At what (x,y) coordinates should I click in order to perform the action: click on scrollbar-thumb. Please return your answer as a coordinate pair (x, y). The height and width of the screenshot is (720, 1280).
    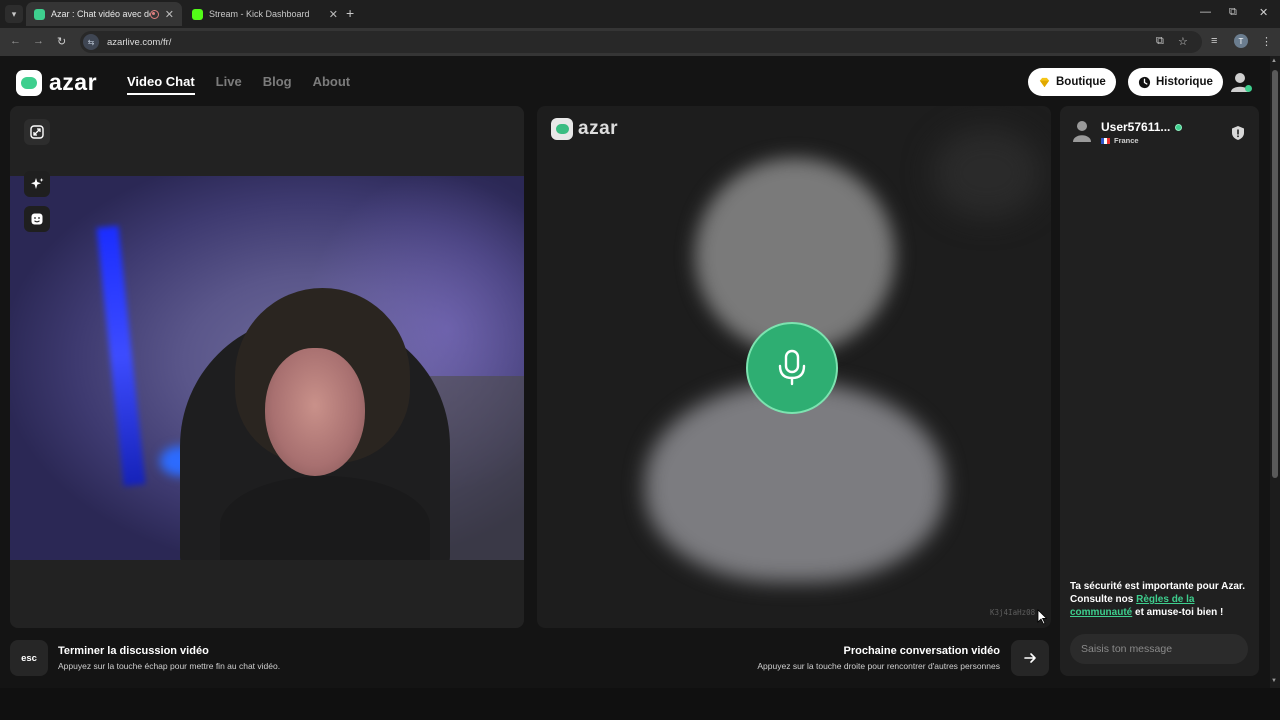
    Looking at the image, I should click on (1275, 274).